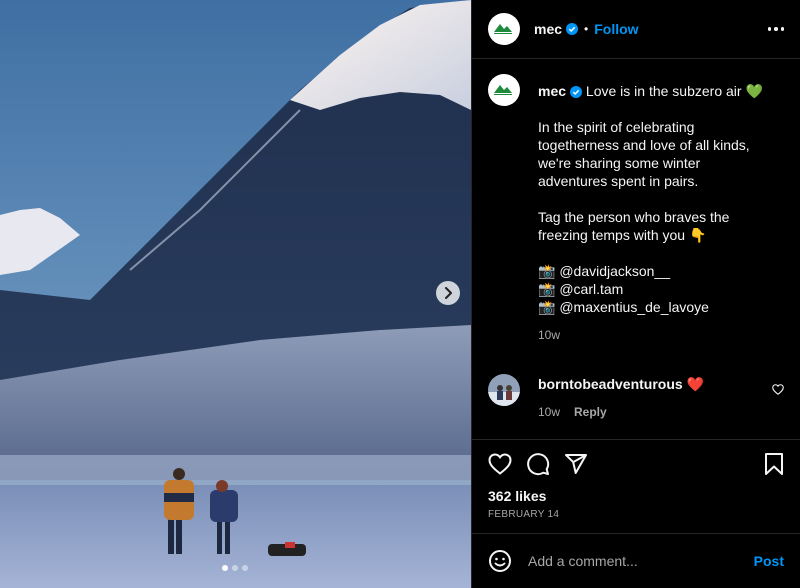 The height and width of the screenshot is (588, 800). Describe the element at coordinates (695, 384) in the screenshot. I see `comment-text: ❤️` at that location.